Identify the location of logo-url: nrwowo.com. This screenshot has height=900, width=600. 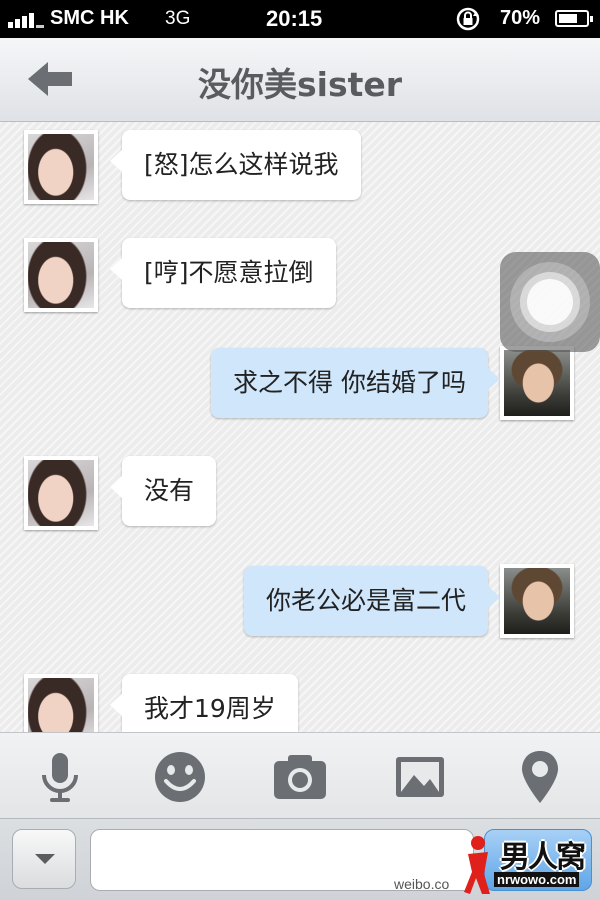
(537, 879).